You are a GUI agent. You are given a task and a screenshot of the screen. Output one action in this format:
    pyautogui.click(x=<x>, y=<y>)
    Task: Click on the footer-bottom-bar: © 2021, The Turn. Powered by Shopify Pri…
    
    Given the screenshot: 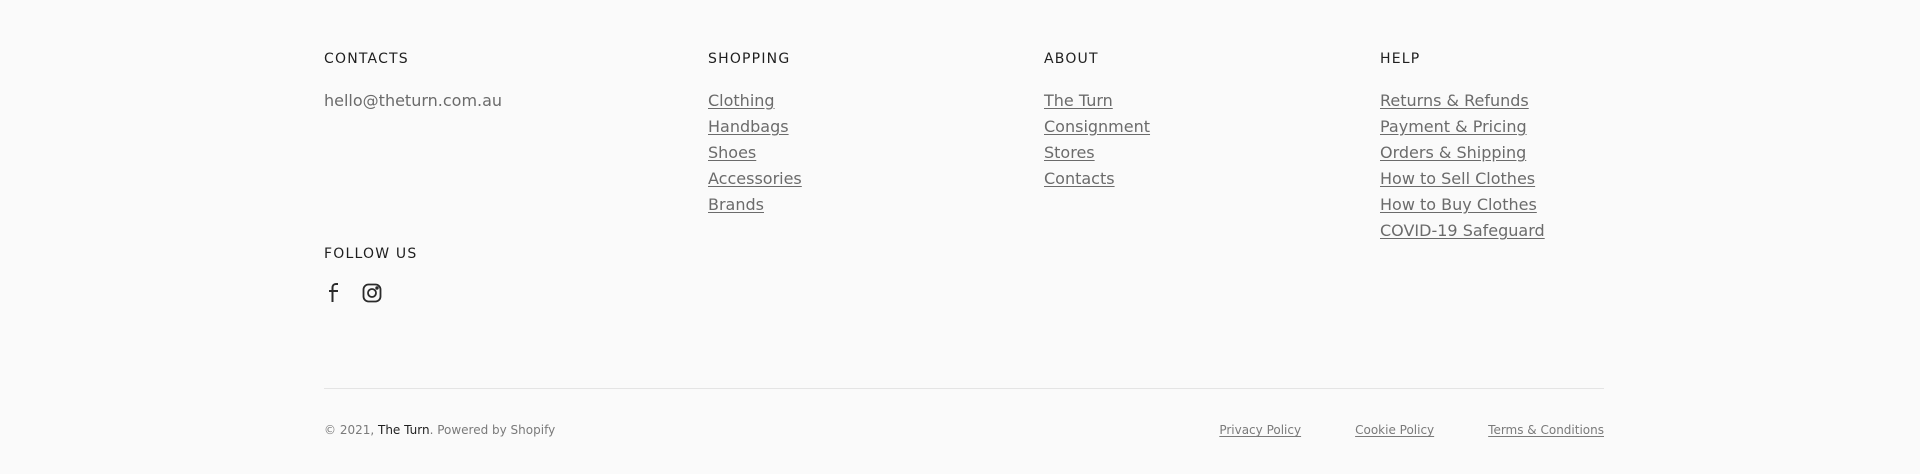 What is the action you would take?
    pyautogui.click(x=964, y=430)
    